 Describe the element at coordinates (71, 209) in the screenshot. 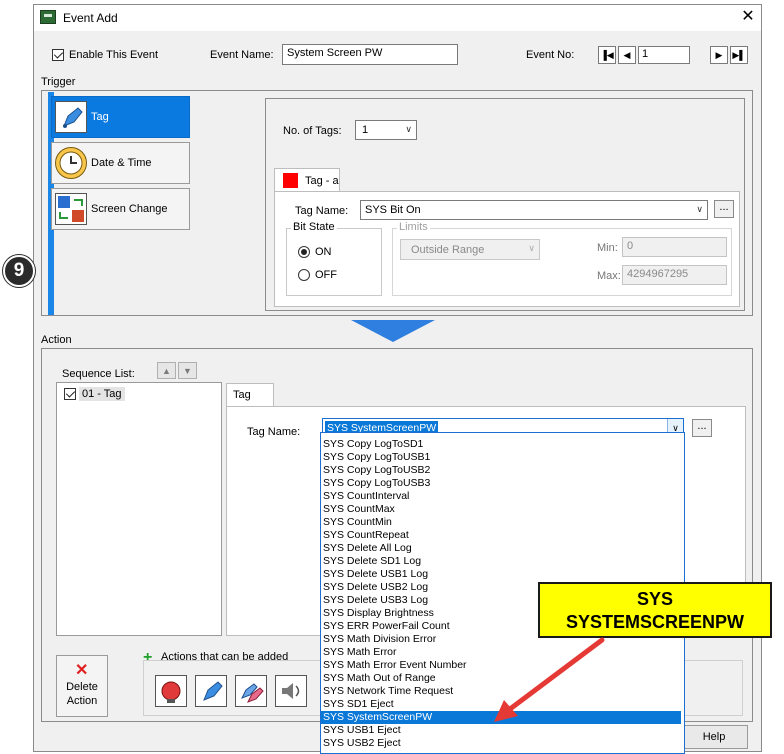

I see `screen-change-icon` at that location.